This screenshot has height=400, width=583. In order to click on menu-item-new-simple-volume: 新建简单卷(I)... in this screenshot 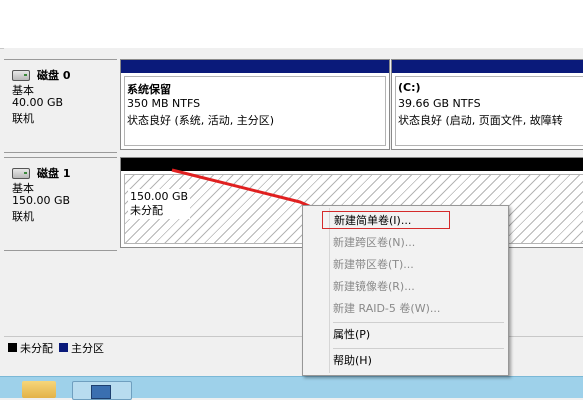, I will do `click(386, 220)`.